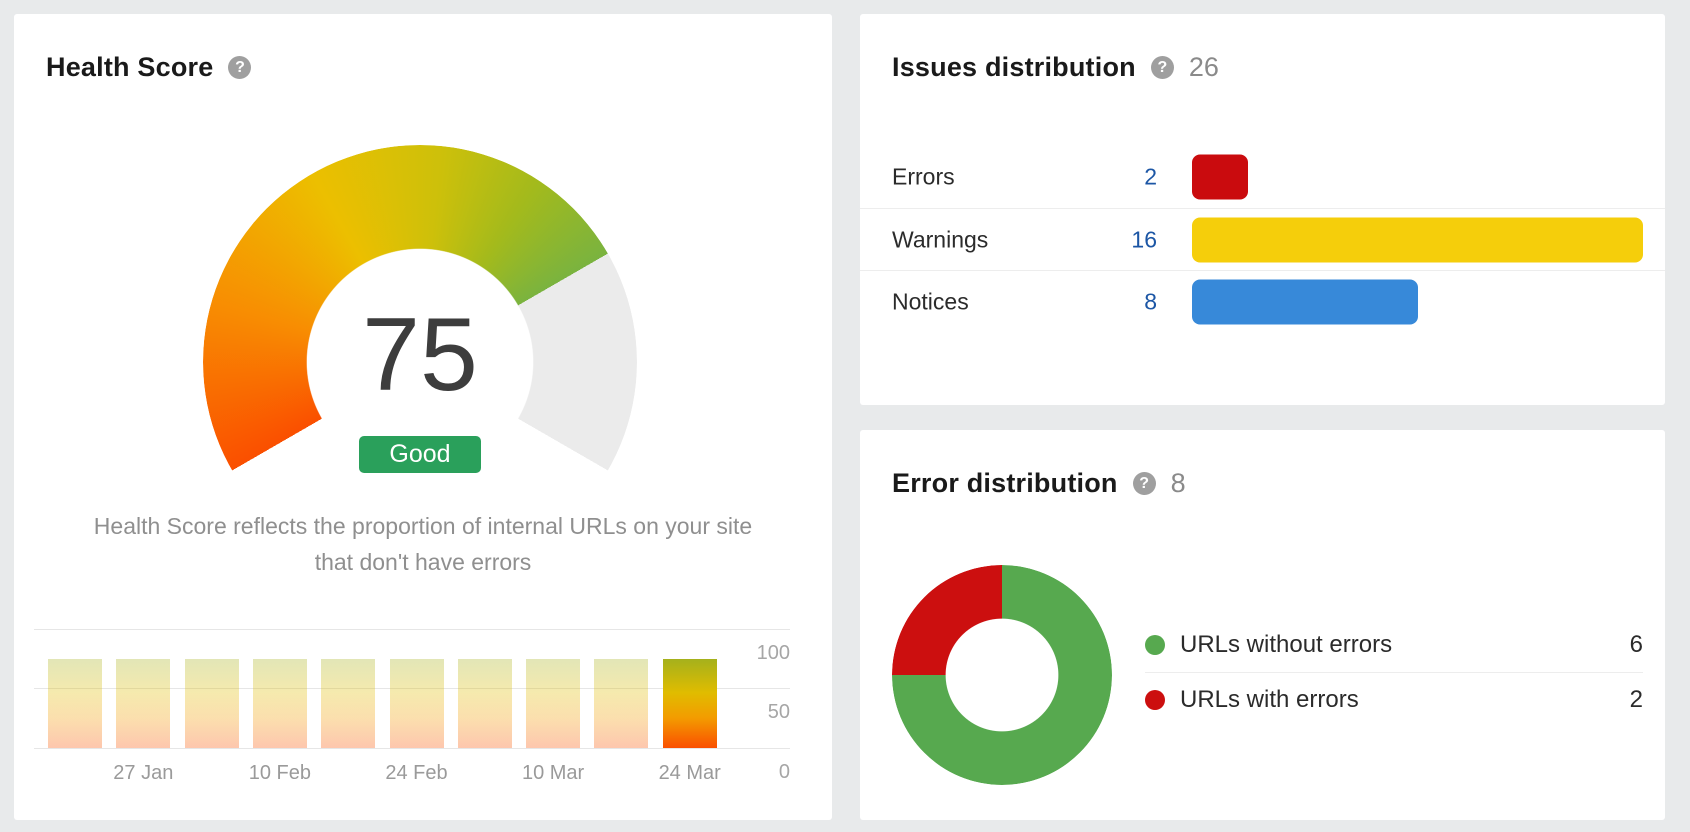 Image resolution: width=1690 pixels, height=832 pixels. I want to click on legend-row-urls-with-errors: URLs with errors 2, so click(1394, 699).